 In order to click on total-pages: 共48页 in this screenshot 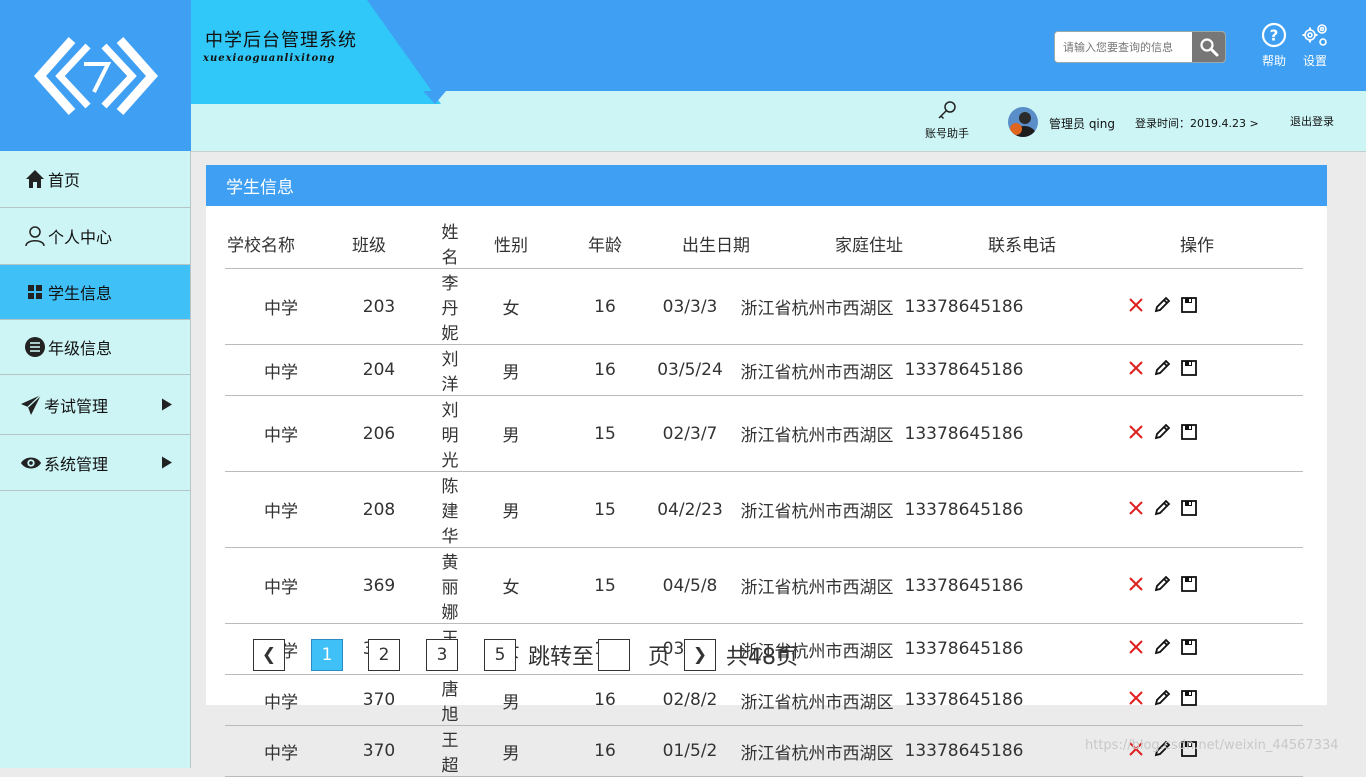, I will do `click(762, 657)`.